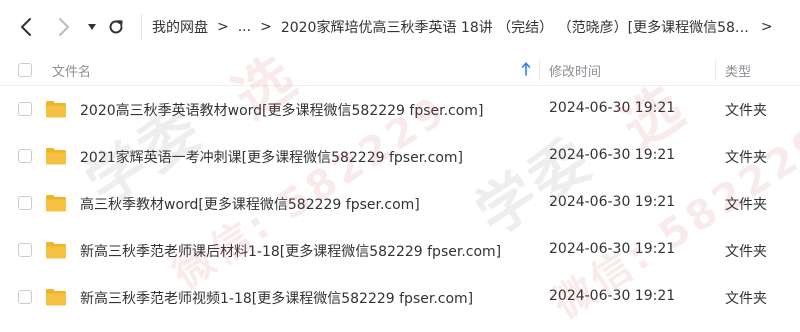 The image size is (800, 332). I want to click on refresh-icon, so click(116, 27).